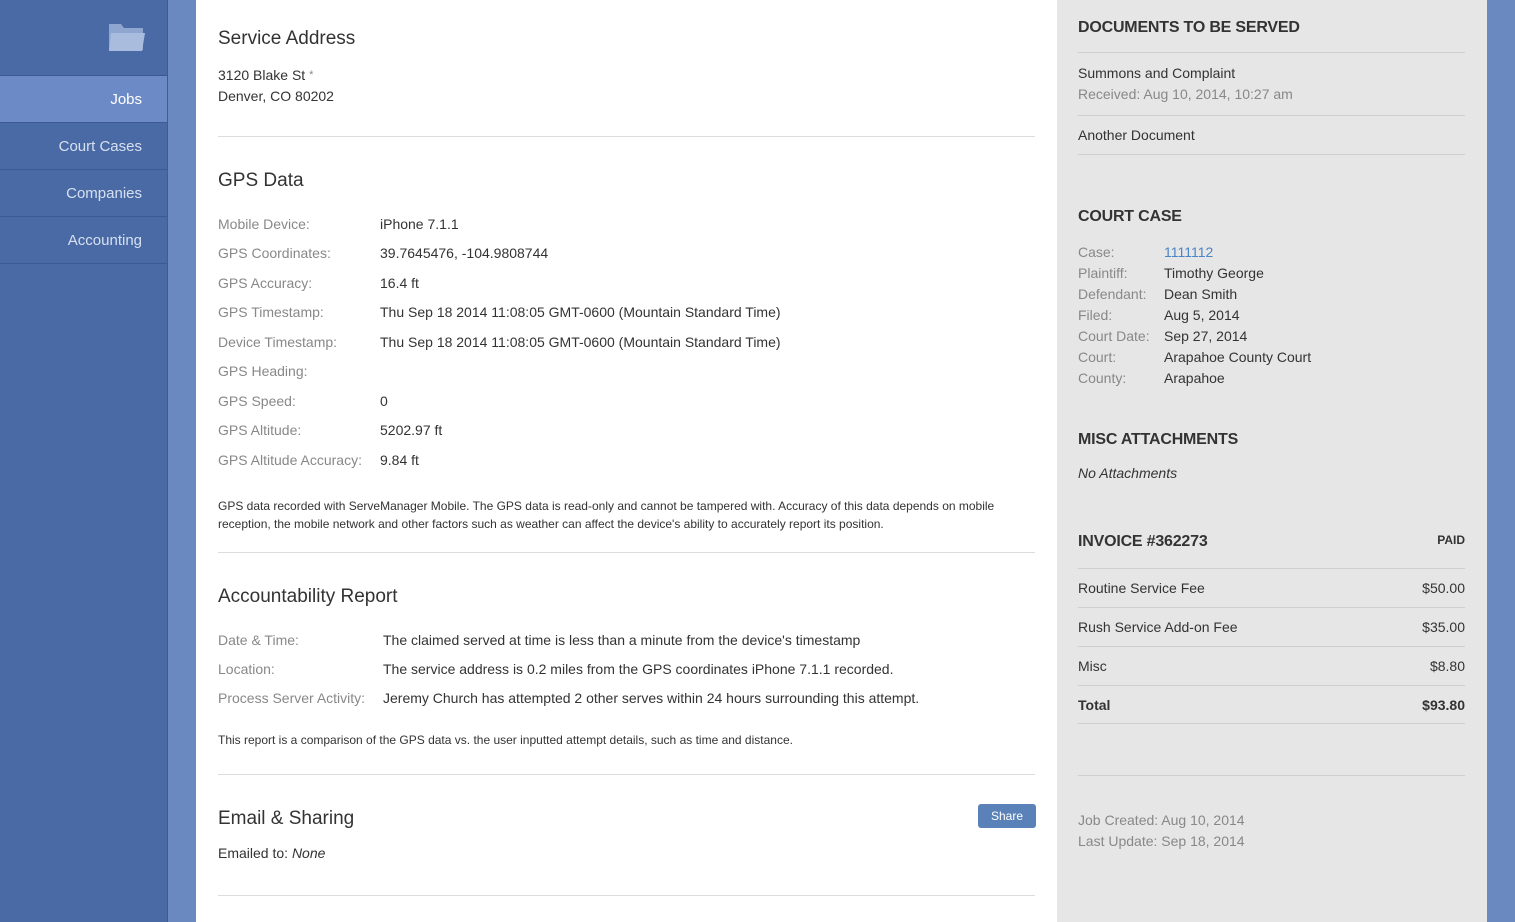  I want to click on gps-label: GPS Altitude:, so click(260, 430).